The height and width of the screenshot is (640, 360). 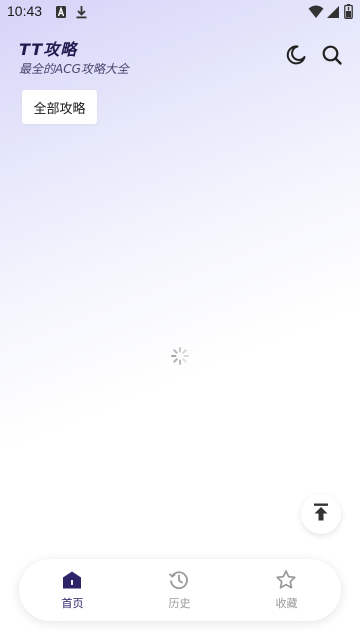 What do you see at coordinates (348, 13) in the screenshot?
I see `battery-icon` at bounding box center [348, 13].